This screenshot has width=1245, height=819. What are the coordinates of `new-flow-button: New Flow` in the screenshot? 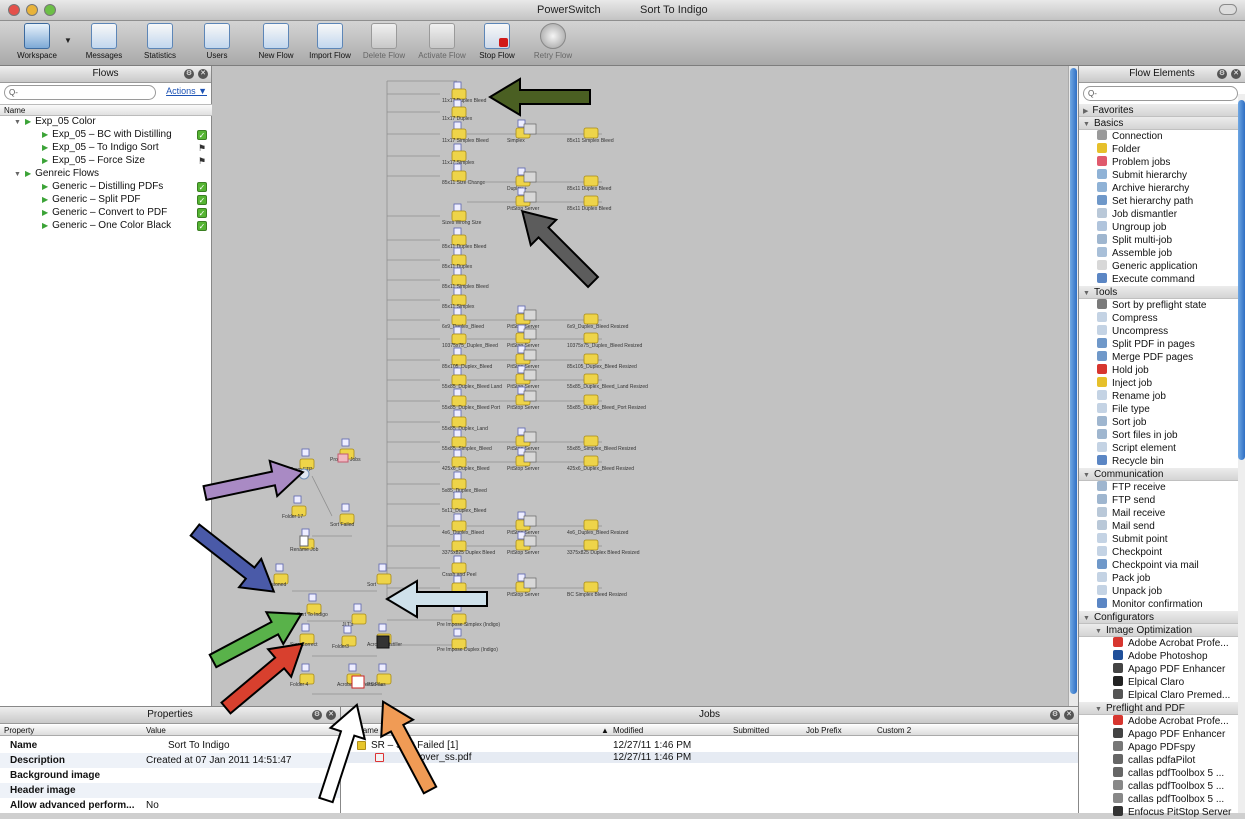 It's located at (276, 43).